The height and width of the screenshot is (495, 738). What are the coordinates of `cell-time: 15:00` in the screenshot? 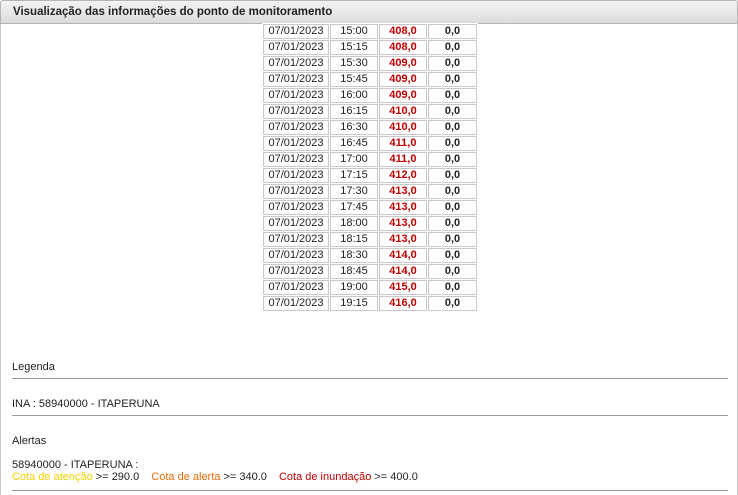 It's located at (354, 31).